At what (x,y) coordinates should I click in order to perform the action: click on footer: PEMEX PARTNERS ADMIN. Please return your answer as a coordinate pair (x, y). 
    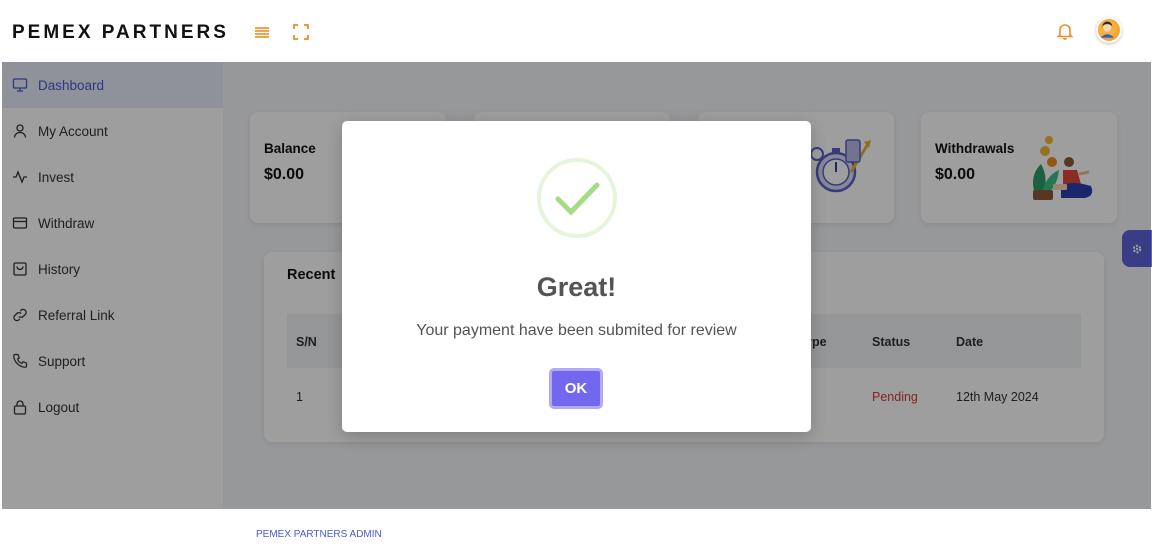
    Looking at the image, I should click on (687, 531).